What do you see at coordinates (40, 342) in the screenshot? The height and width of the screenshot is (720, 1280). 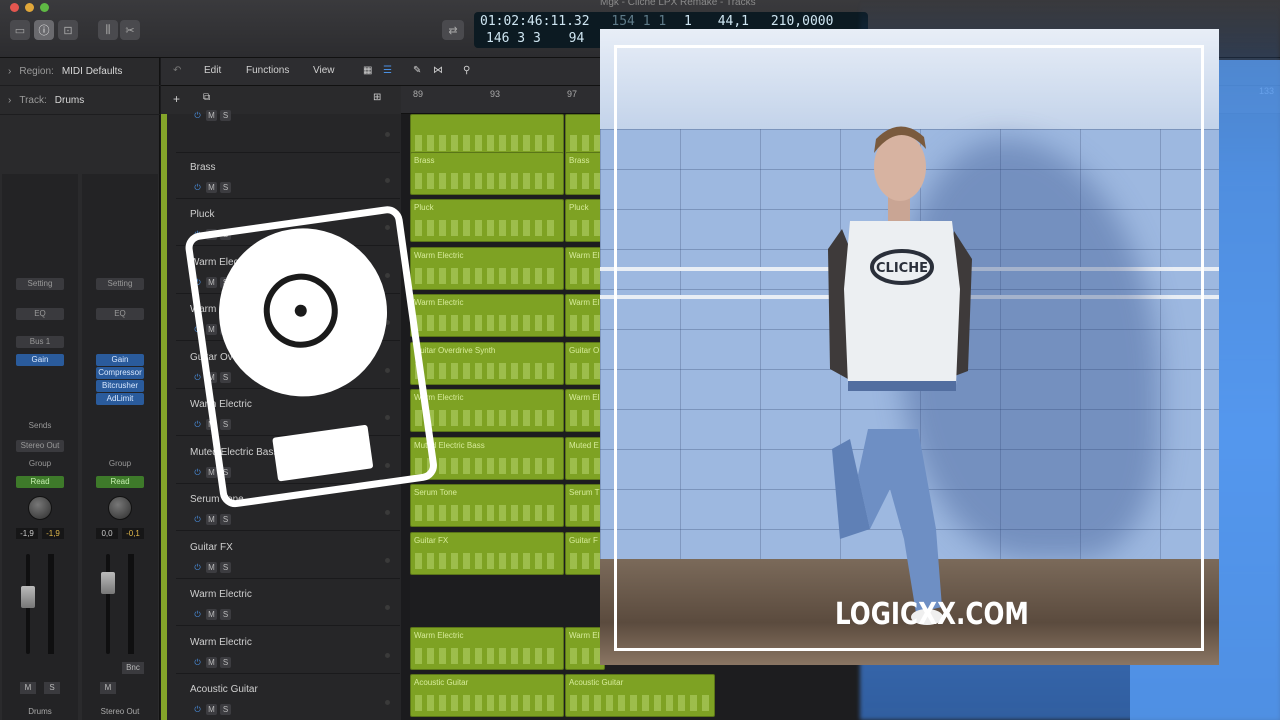 I see `bus-send: Bus 1` at bounding box center [40, 342].